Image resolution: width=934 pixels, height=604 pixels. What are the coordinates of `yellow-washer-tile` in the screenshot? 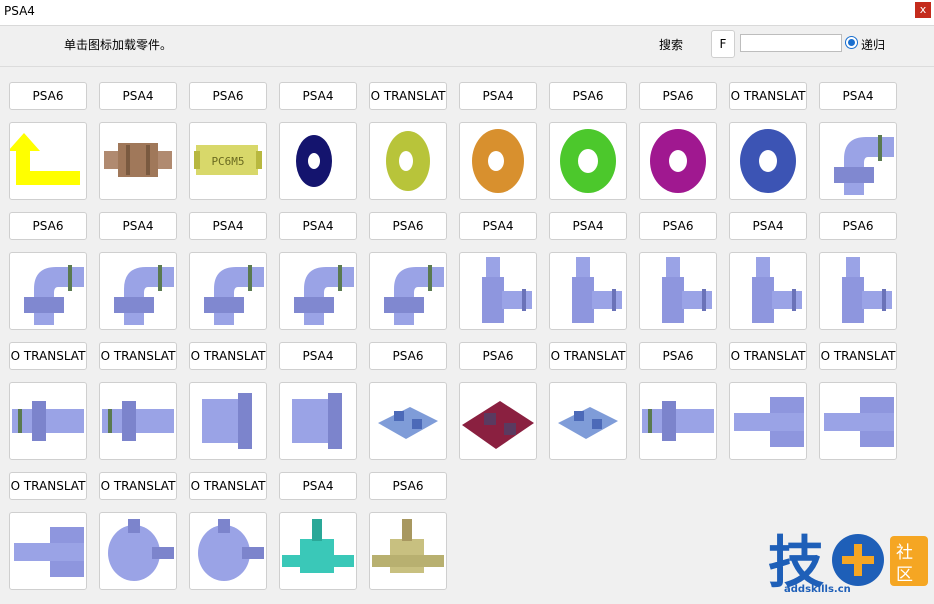 It's located at (408, 161).